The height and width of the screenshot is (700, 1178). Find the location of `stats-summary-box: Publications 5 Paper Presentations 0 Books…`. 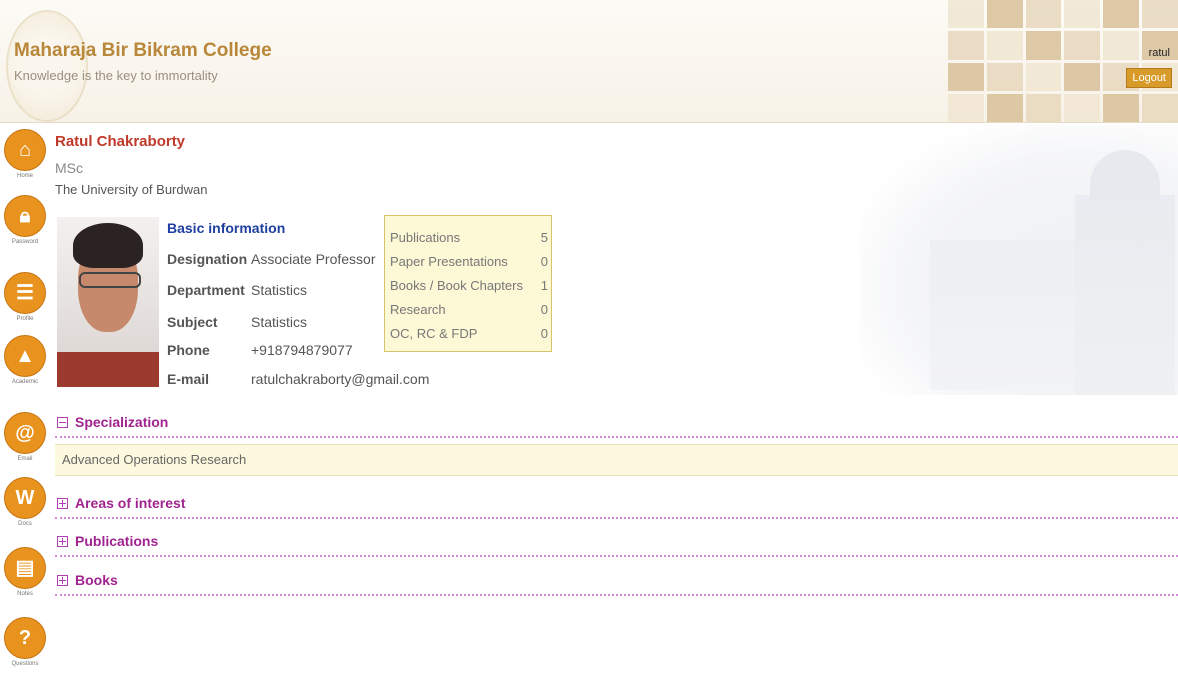

stats-summary-box: Publications 5 Paper Presentations 0 Books… is located at coordinates (468, 283).